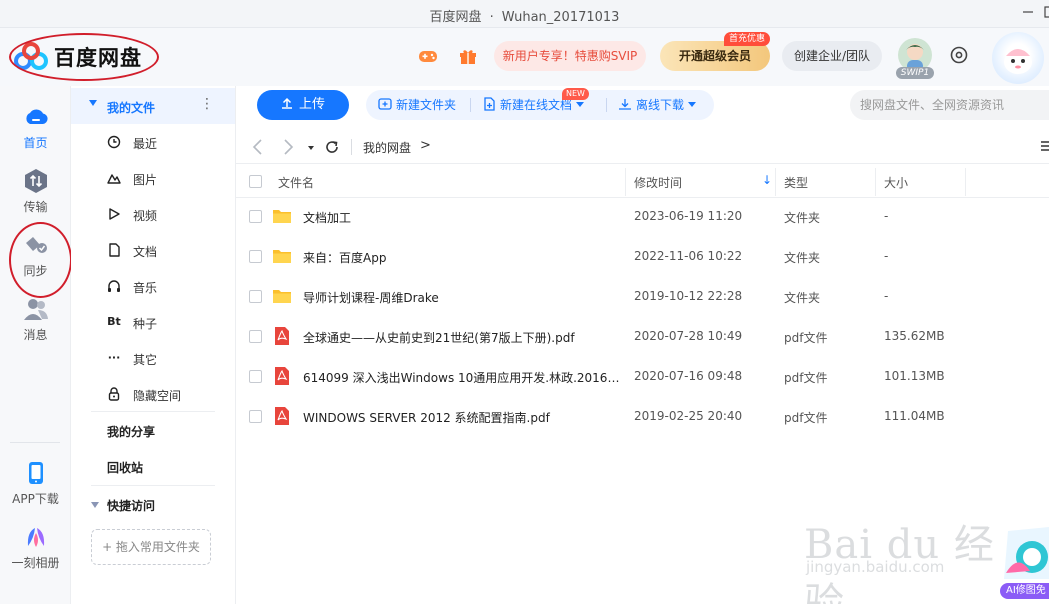  Describe the element at coordinates (303, 105) in the screenshot. I see `upload-button: 上传` at that location.